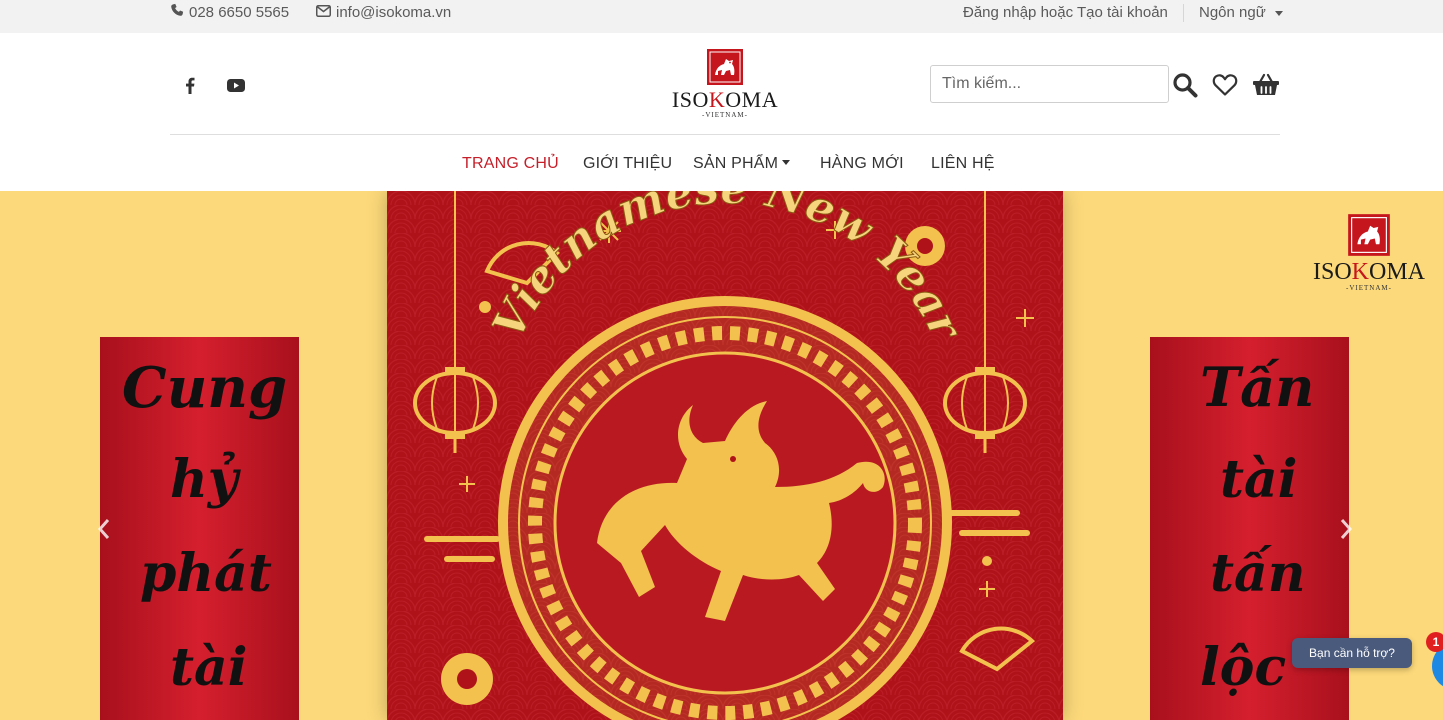  Describe the element at coordinates (1257, 387) in the screenshot. I see `calligraphy-word: Tấn` at that location.